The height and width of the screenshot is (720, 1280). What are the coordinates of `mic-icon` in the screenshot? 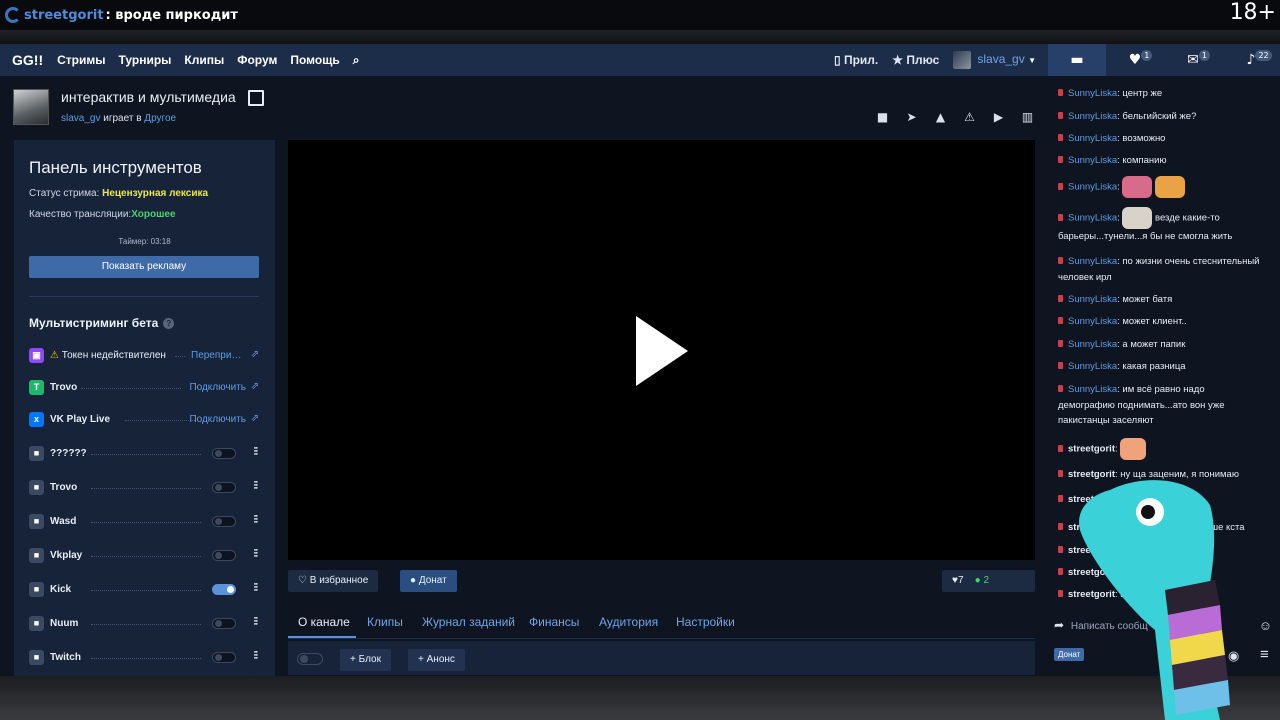 It's located at (1060, 498).